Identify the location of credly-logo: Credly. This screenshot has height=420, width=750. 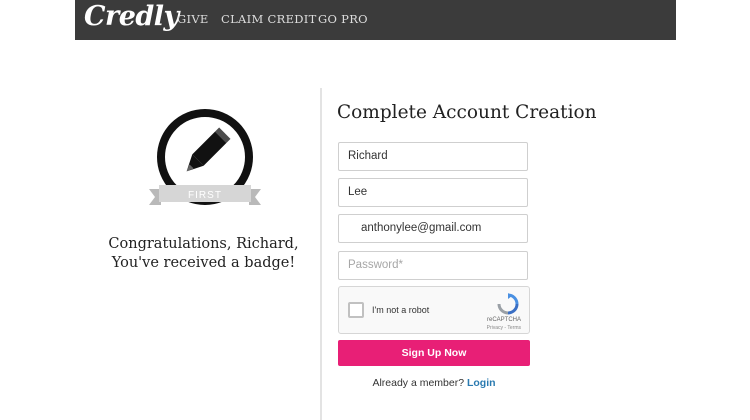
(131, 16).